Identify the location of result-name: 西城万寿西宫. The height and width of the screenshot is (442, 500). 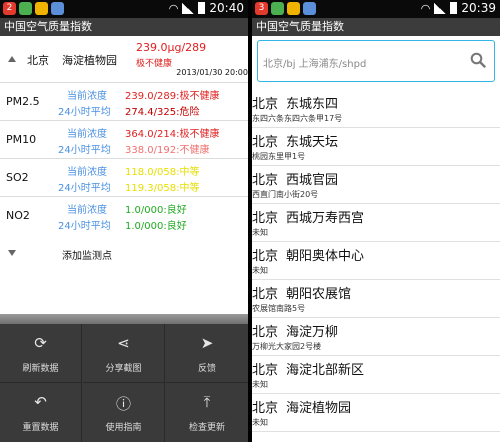
(325, 218).